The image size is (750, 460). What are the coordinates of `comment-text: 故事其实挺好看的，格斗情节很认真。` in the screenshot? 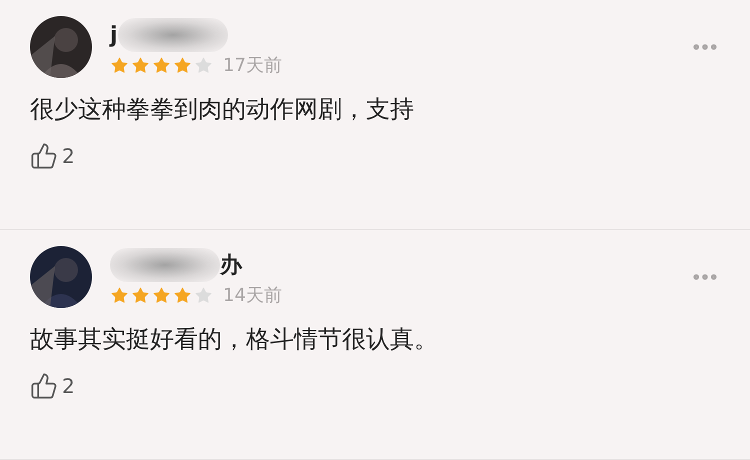 It's located at (234, 339).